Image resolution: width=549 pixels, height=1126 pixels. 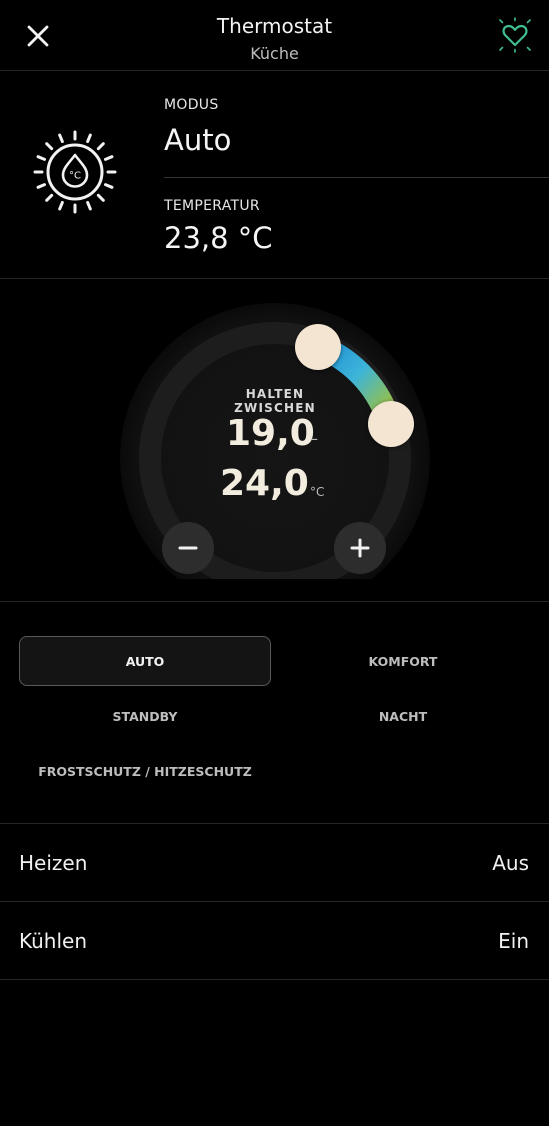 I want to click on heating-row: Heizen Aus, so click(x=274, y=863).